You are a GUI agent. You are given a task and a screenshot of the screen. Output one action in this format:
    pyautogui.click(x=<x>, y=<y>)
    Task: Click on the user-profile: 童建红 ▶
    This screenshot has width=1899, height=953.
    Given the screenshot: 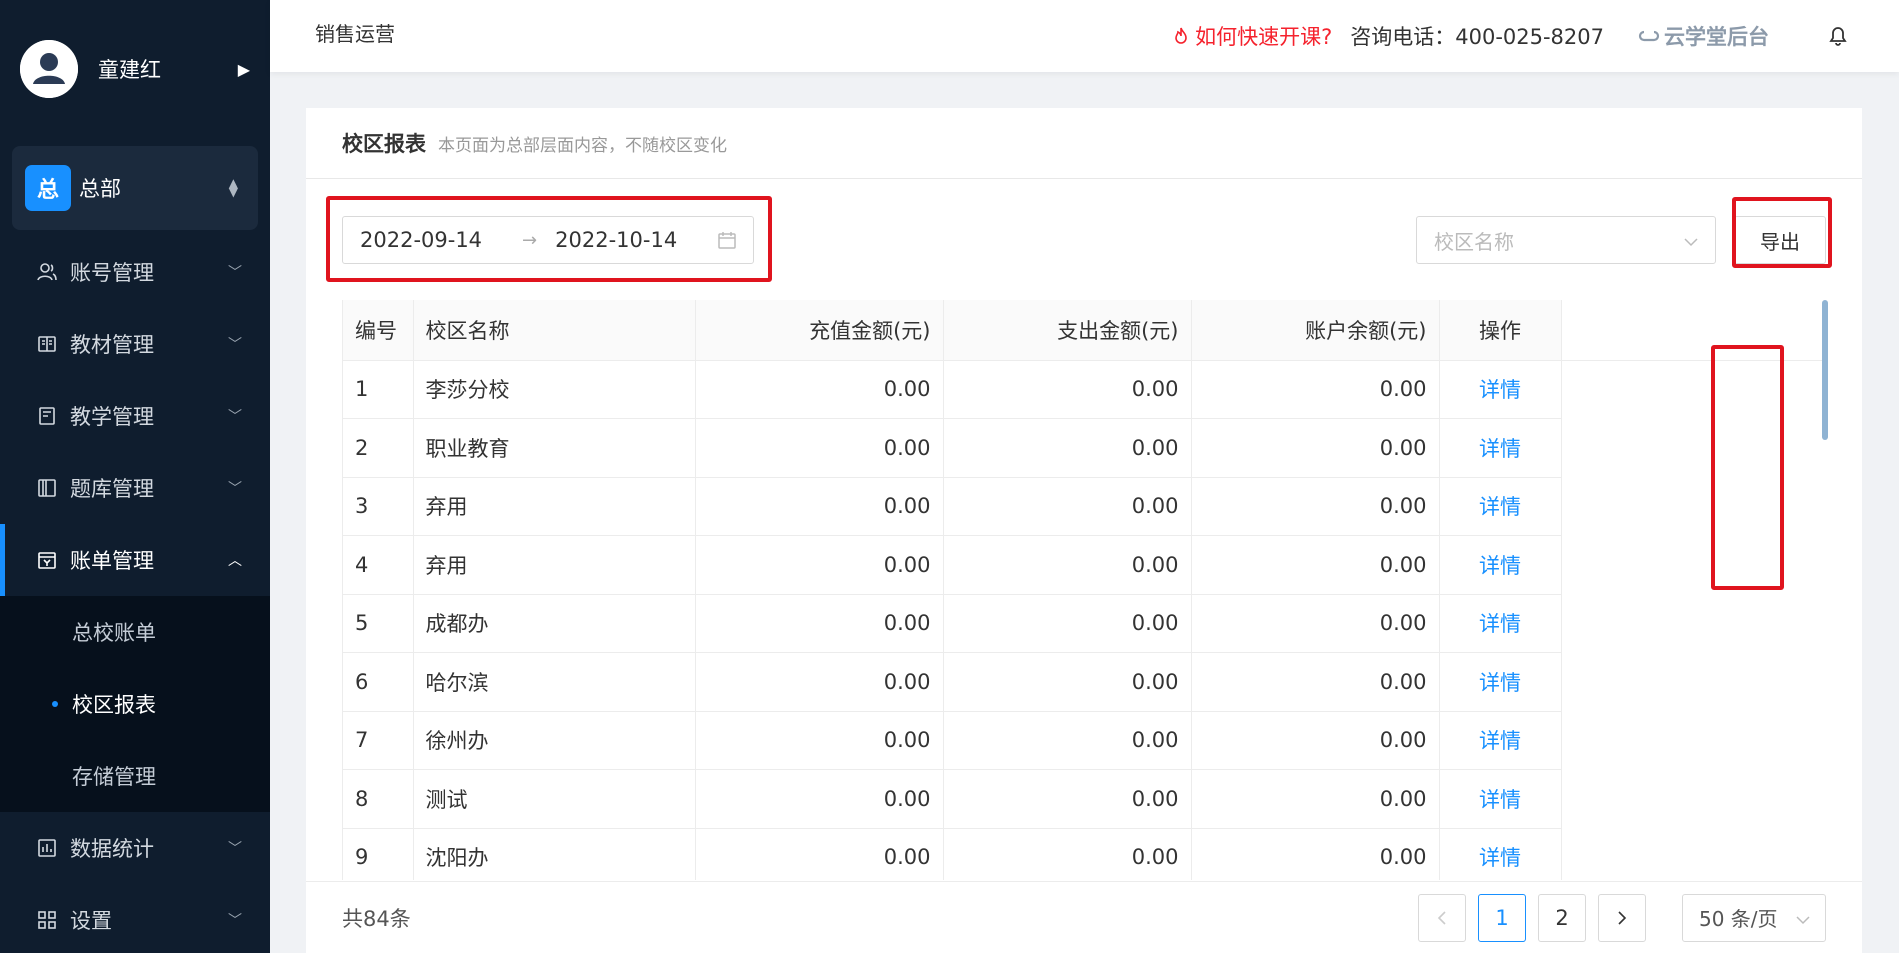 What is the action you would take?
    pyautogui.click(x=135, y=69)
    